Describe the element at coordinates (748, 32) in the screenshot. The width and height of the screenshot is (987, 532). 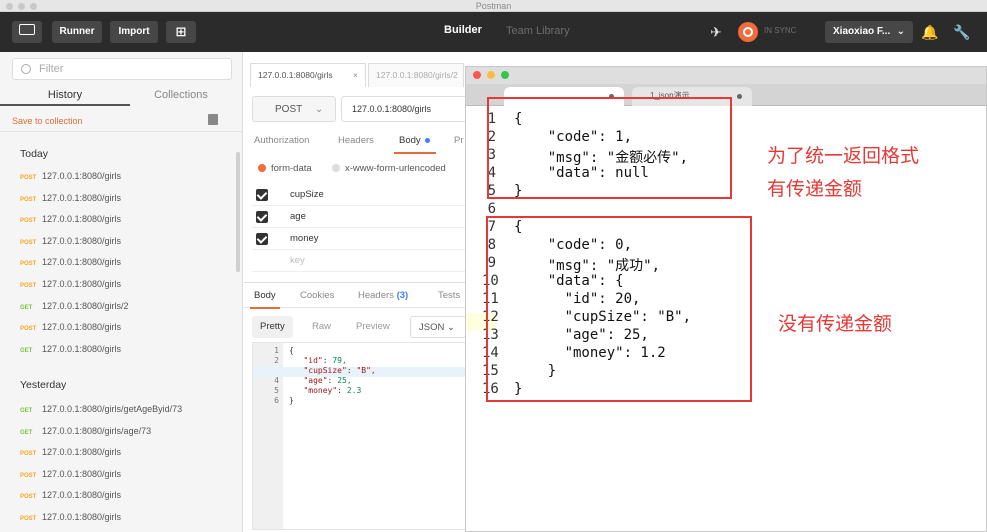
I see `sync-status-icon` at that location.